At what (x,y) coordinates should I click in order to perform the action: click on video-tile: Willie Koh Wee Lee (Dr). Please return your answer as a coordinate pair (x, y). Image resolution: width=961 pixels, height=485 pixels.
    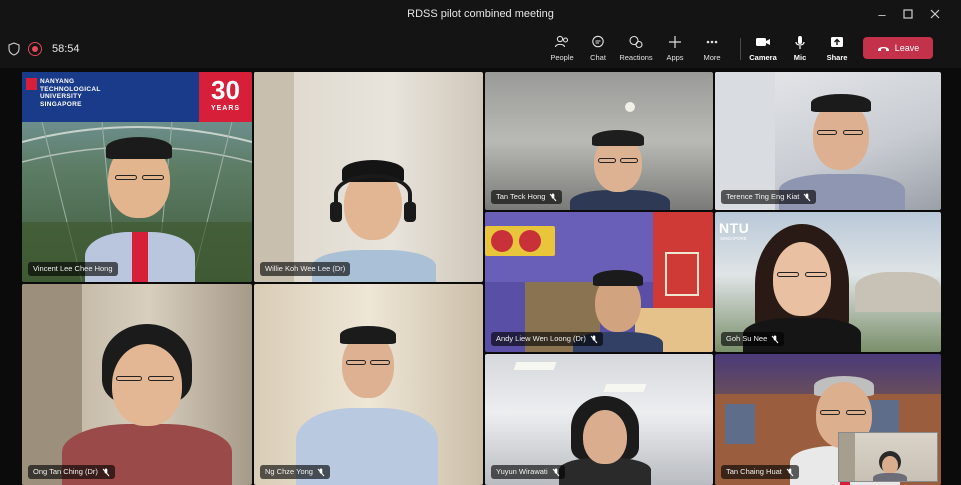
    Looking at the image, I should click on (368, 177).